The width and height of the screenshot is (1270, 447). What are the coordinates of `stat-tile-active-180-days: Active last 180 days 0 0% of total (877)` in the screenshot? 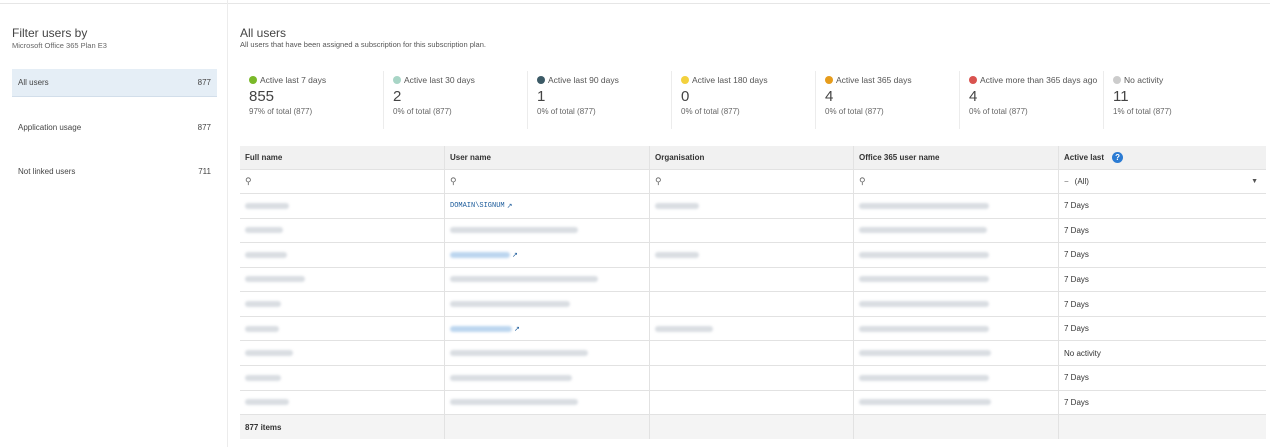 It's located at (744, 100).